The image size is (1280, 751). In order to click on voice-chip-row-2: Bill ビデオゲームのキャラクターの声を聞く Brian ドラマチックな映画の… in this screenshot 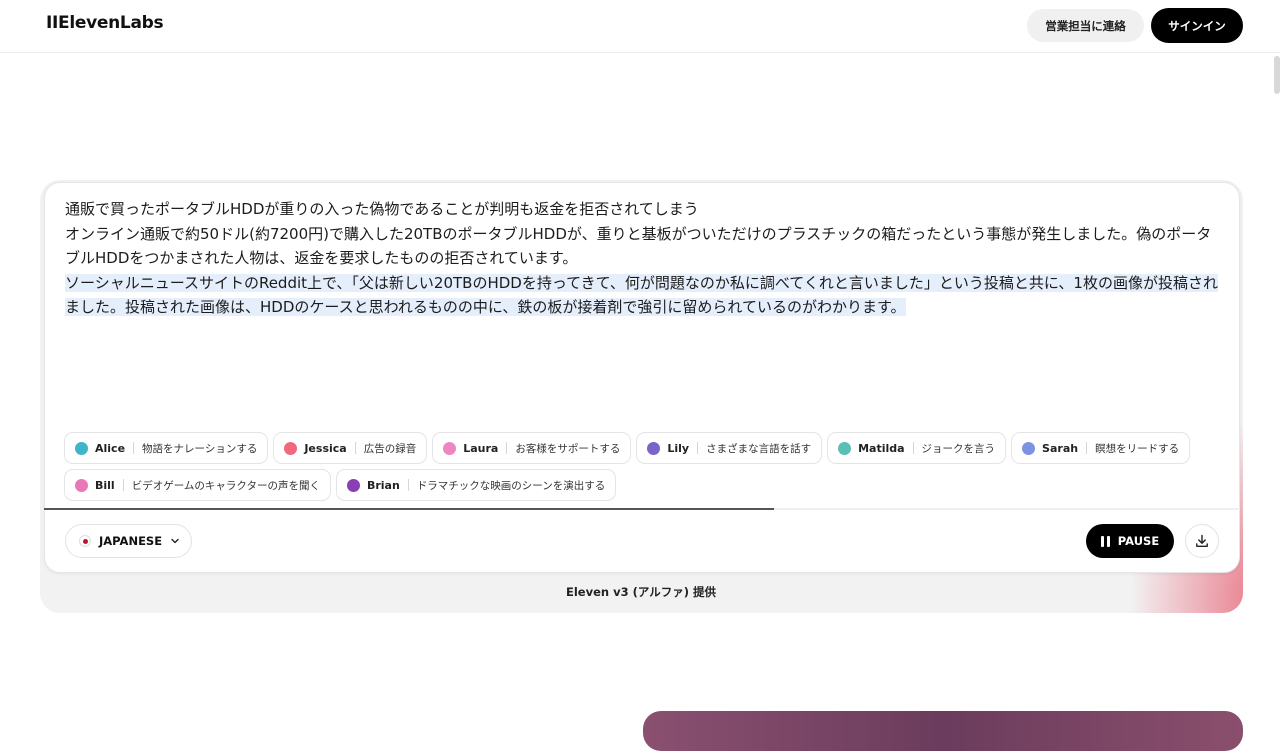, I will do `click(644, 485)`.